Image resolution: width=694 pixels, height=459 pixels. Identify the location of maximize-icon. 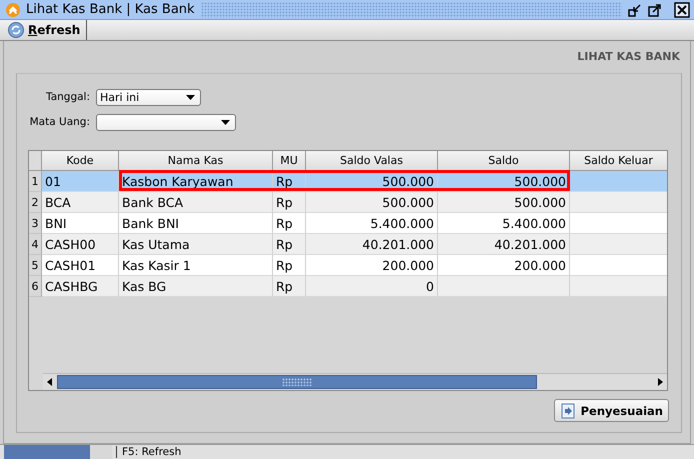
(655, 9).